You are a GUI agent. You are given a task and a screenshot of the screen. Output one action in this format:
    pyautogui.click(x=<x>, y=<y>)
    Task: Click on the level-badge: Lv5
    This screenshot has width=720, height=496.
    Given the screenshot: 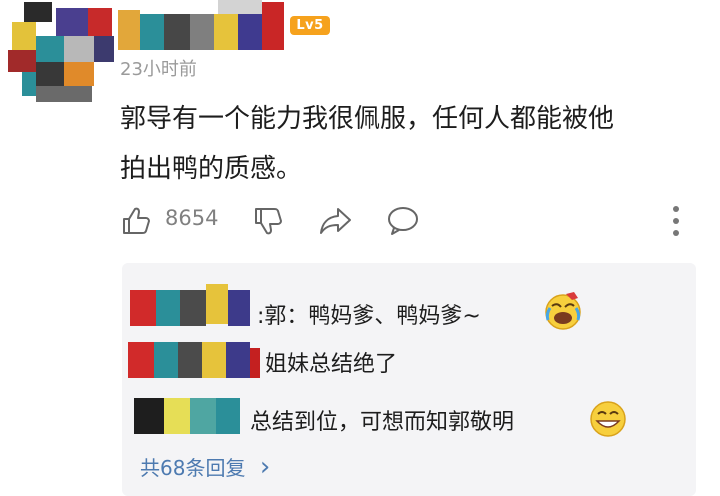 What is the action you would take?
    pyautogui.click(x=310, y=25)
    